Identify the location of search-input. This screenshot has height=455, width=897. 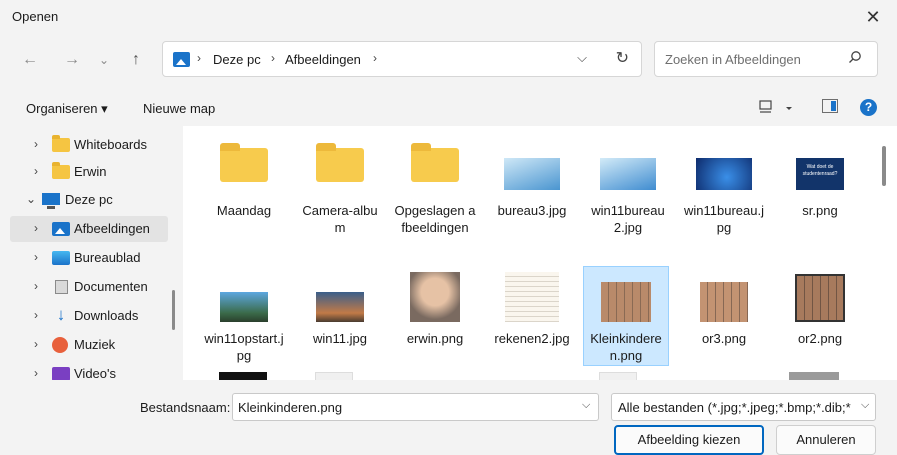
(766, 59).